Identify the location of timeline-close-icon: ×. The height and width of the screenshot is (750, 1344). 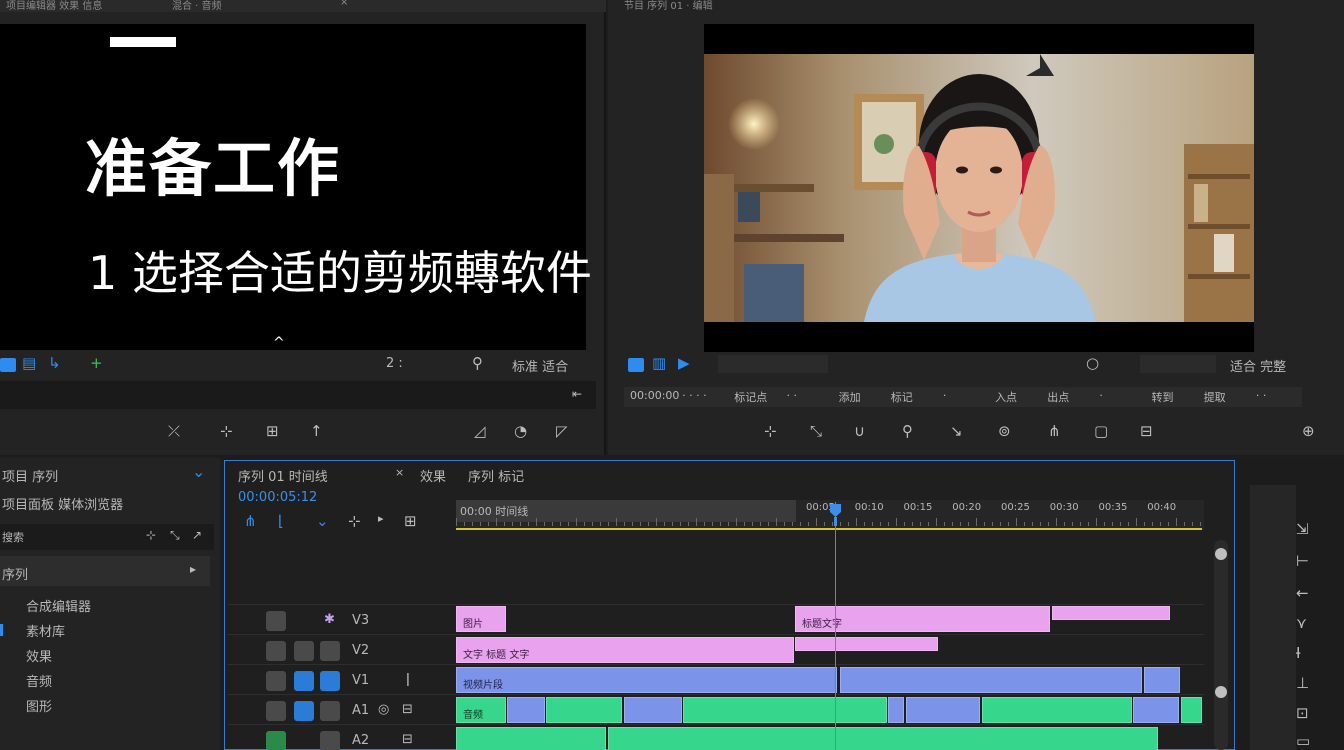
(399, 472).